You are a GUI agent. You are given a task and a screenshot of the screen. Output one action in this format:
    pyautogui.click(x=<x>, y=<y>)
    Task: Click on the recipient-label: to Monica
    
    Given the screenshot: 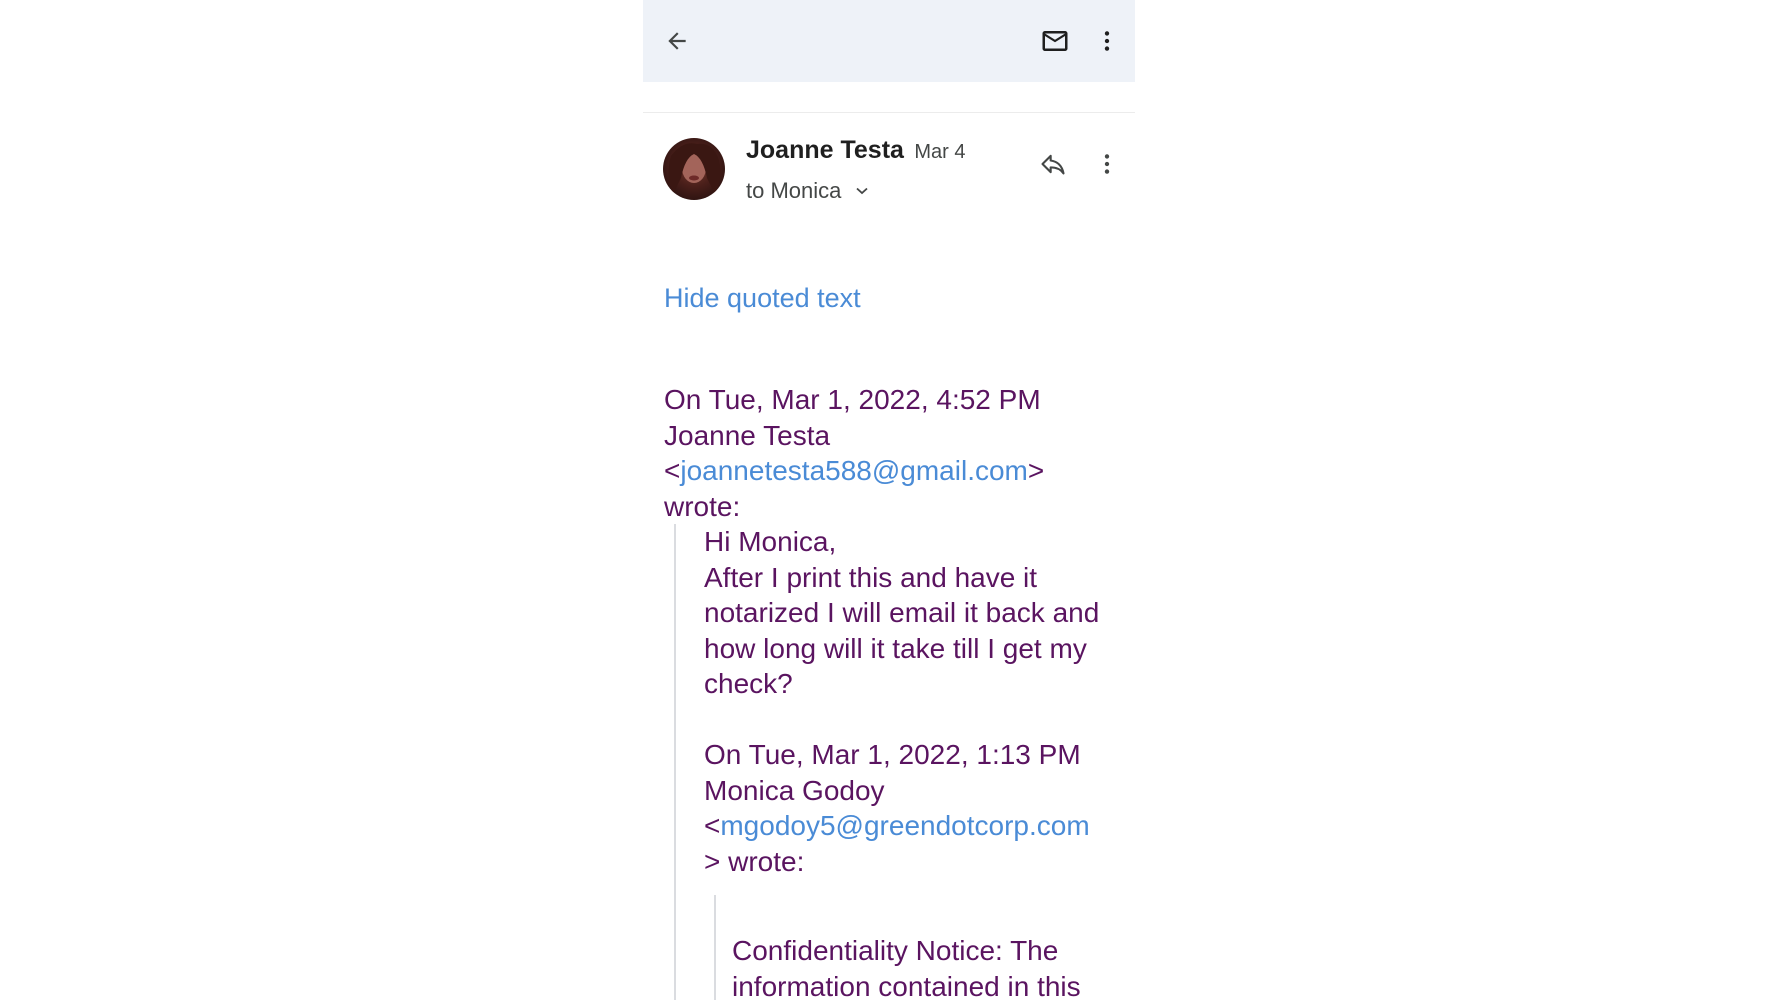 What is the action you would take?
    pyautogui.click(x=794, y=190)
    